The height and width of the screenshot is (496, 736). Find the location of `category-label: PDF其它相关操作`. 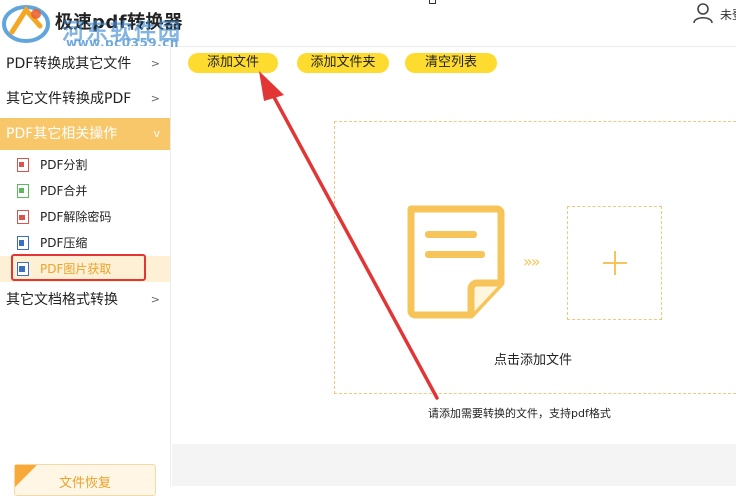

category-label: PDF其它相关操作 is located at coordinates (62, 134).